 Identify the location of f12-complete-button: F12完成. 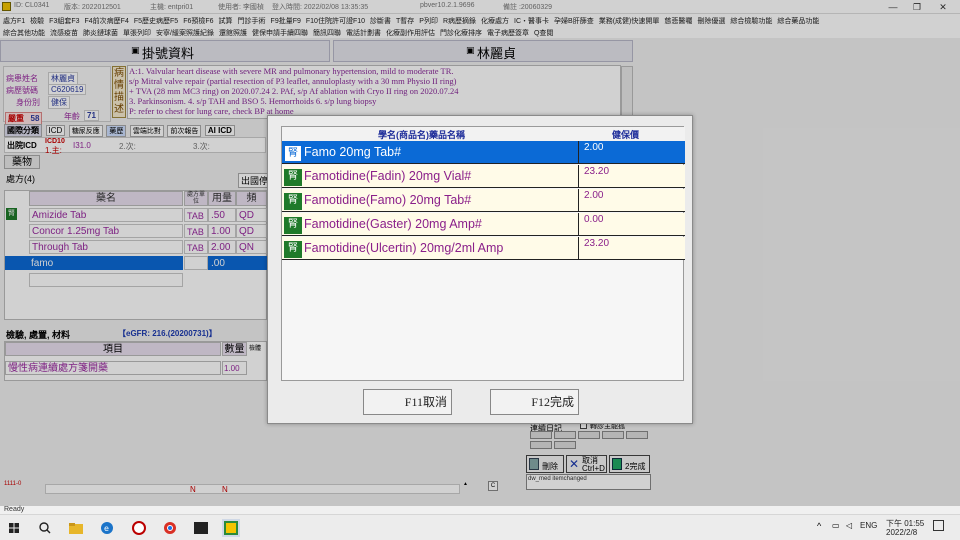
(534, 402).